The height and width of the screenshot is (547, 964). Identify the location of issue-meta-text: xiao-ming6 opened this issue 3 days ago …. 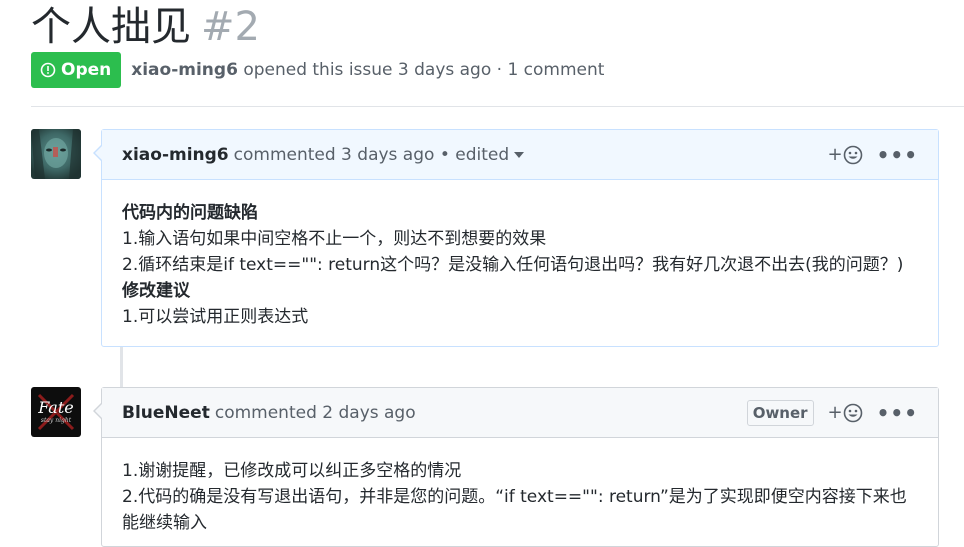
(367, 70).